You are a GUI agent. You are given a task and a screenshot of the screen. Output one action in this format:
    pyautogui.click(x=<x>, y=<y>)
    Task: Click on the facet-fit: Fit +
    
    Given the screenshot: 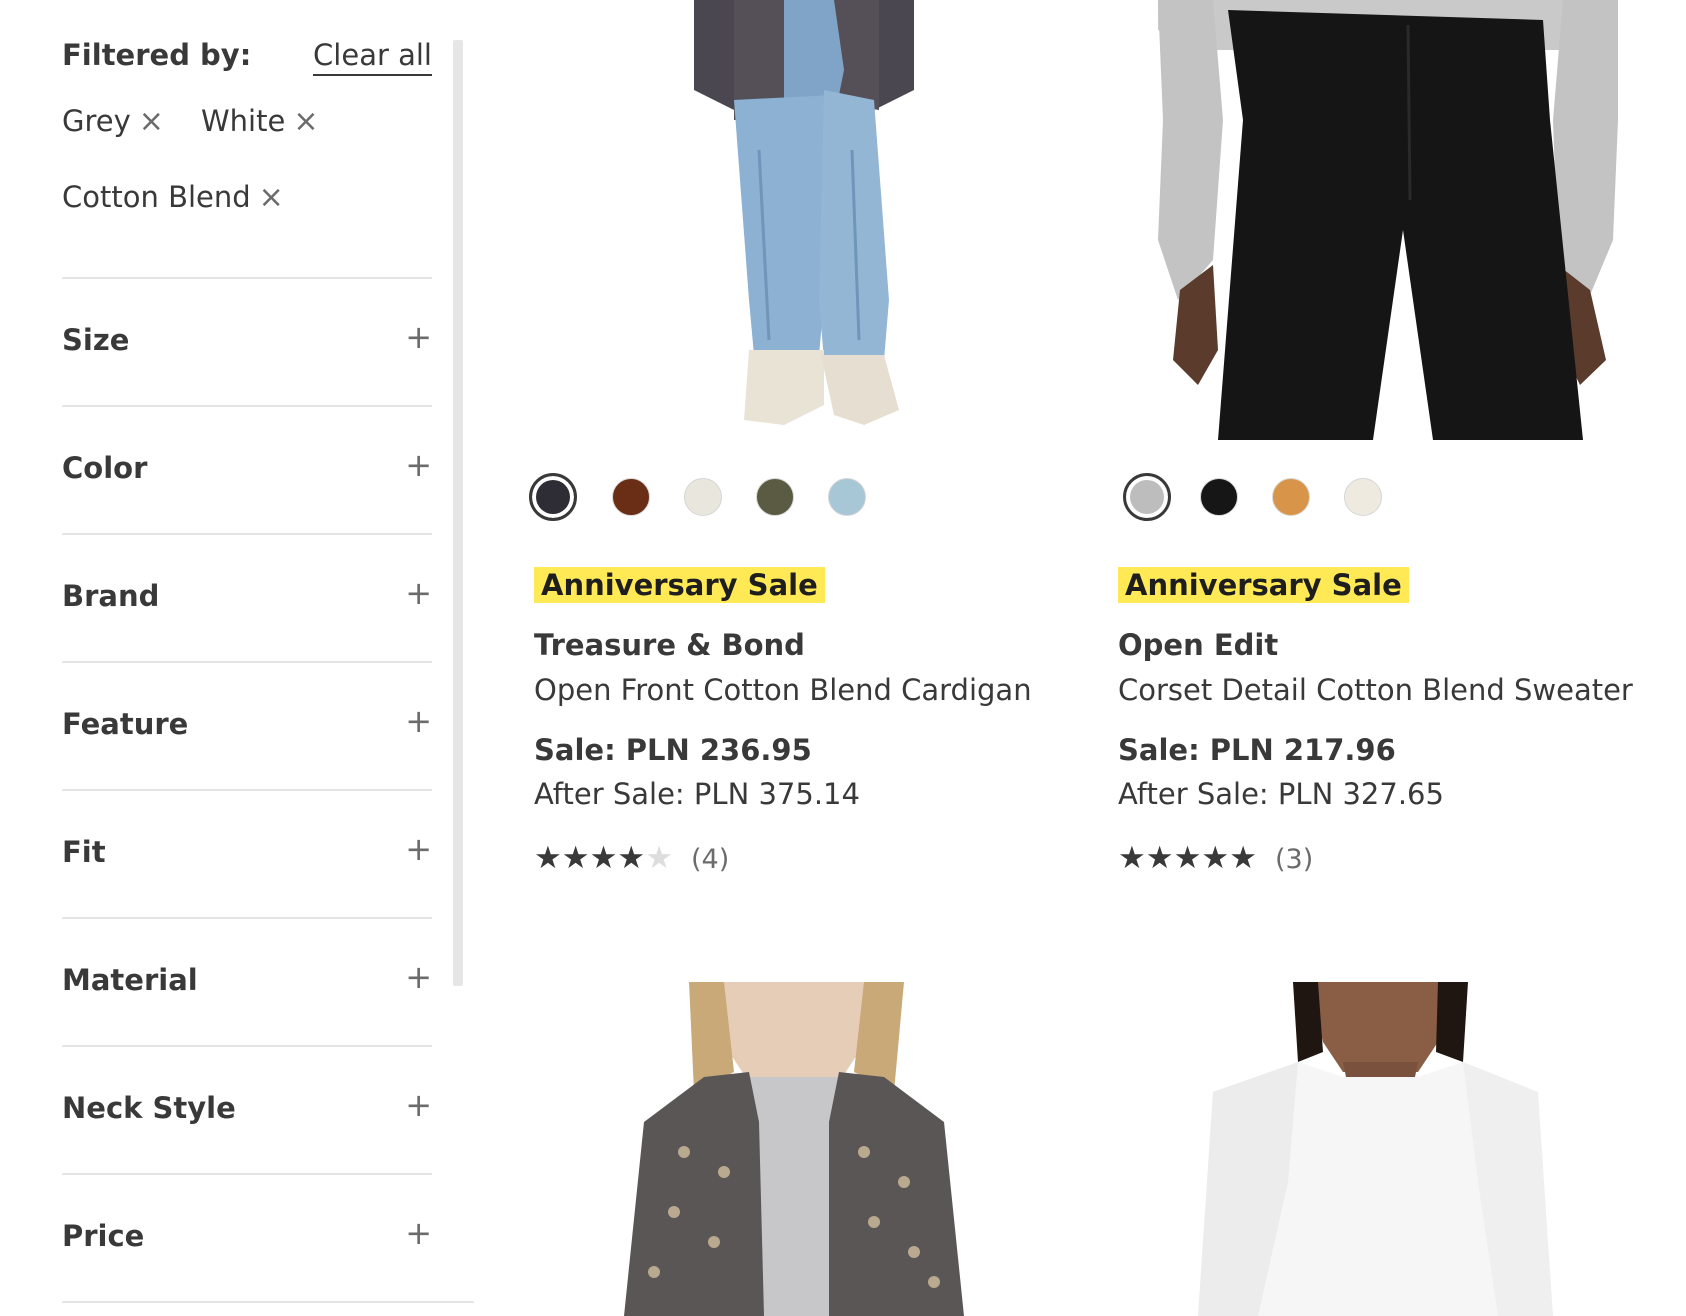 What is the action you would take?
    pyautogui.click(x=247, y=853)
    